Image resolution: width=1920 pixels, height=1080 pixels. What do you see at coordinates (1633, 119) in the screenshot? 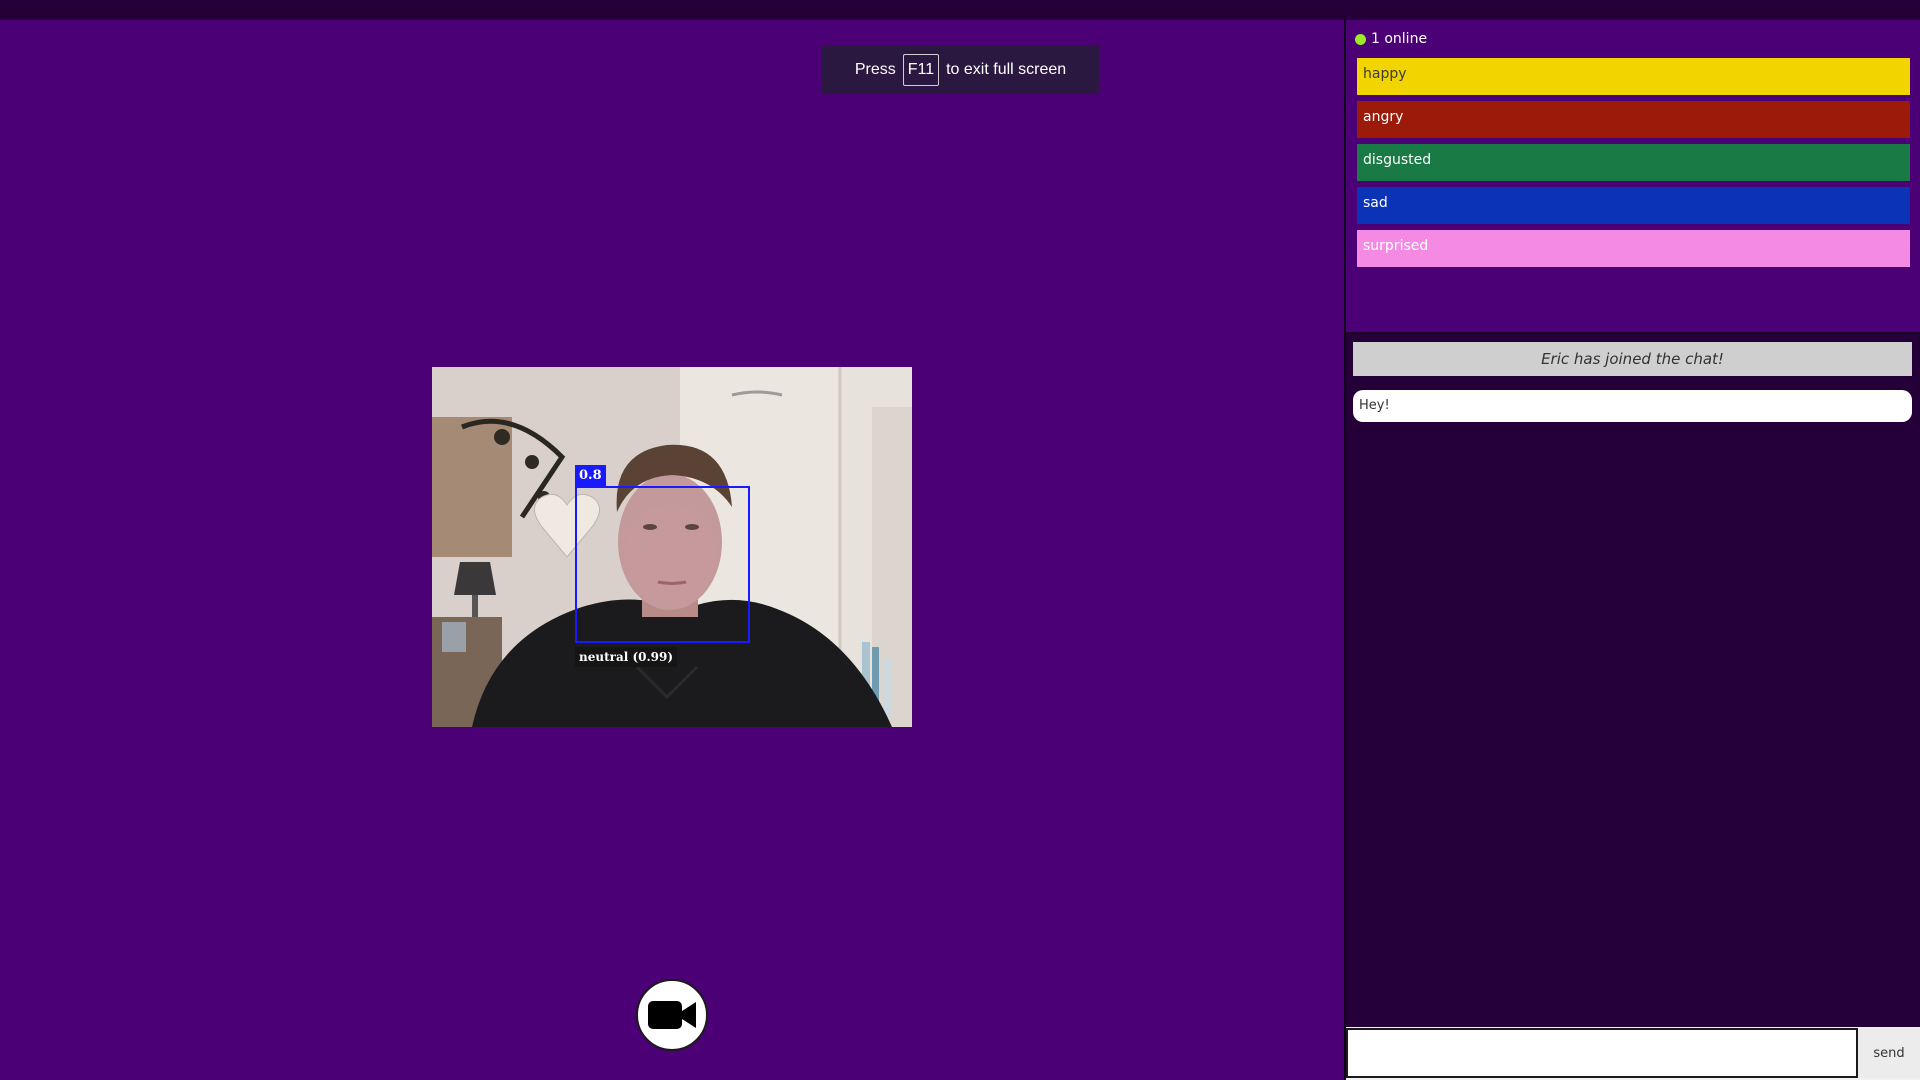
I see `emotion-item-angry: angry` at bounding box center [1633, 119].